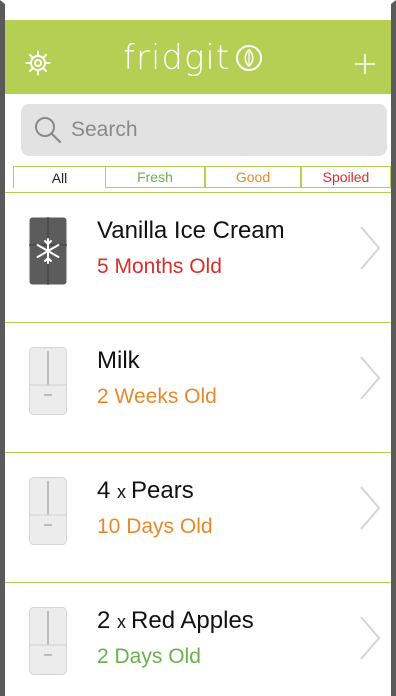 The image size is (396, 696). What do you see at coordinates (38, 63) in the screenshot?
I see `gear-icon` at bounding box center [38, 63].